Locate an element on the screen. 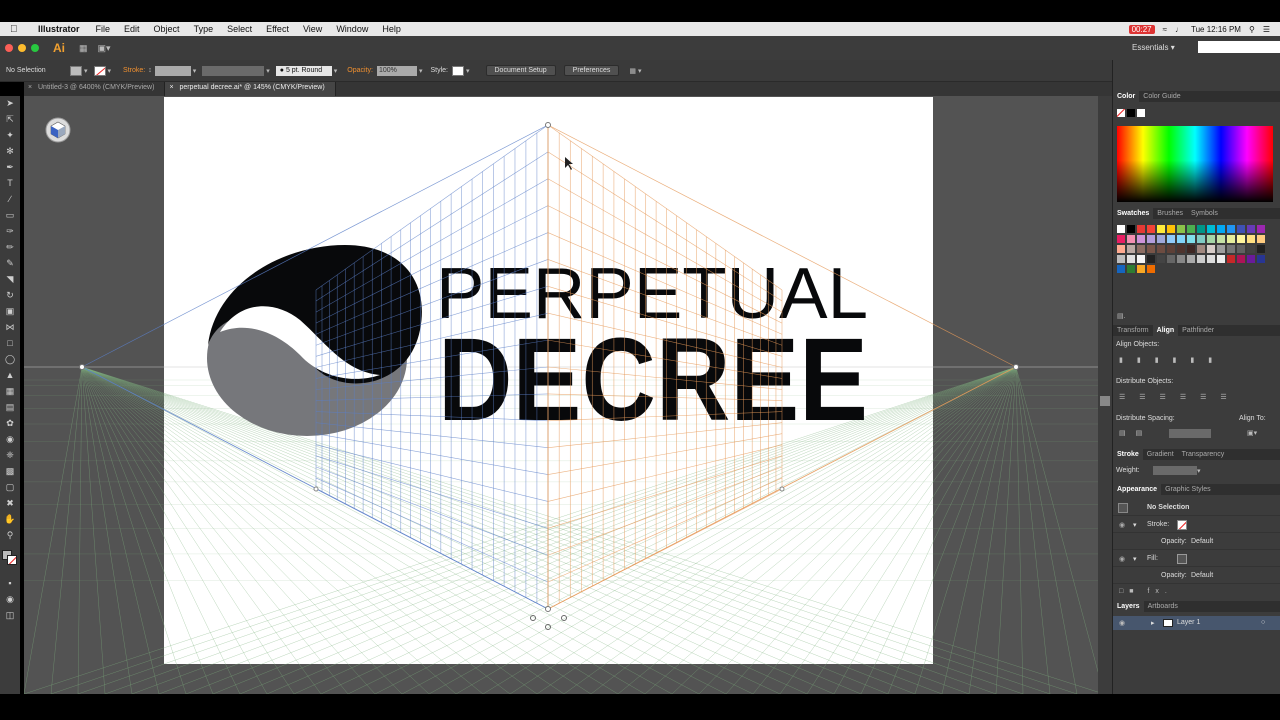  preferences-button: Preferences is located at coordinates (591, 70).